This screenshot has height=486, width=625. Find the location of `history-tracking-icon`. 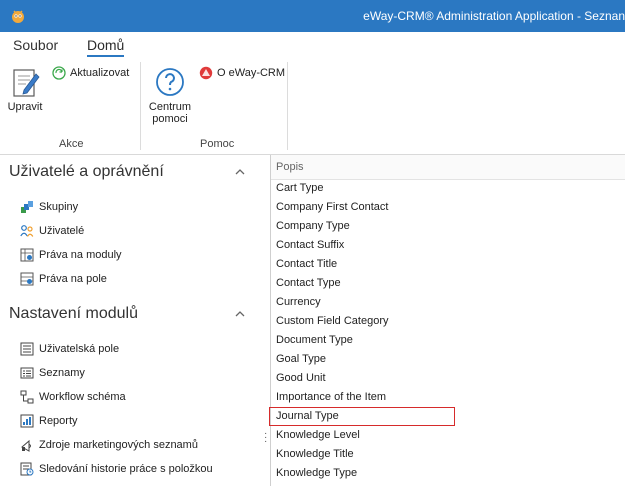

history-tracking-icon is located at coordinates (27, 469).